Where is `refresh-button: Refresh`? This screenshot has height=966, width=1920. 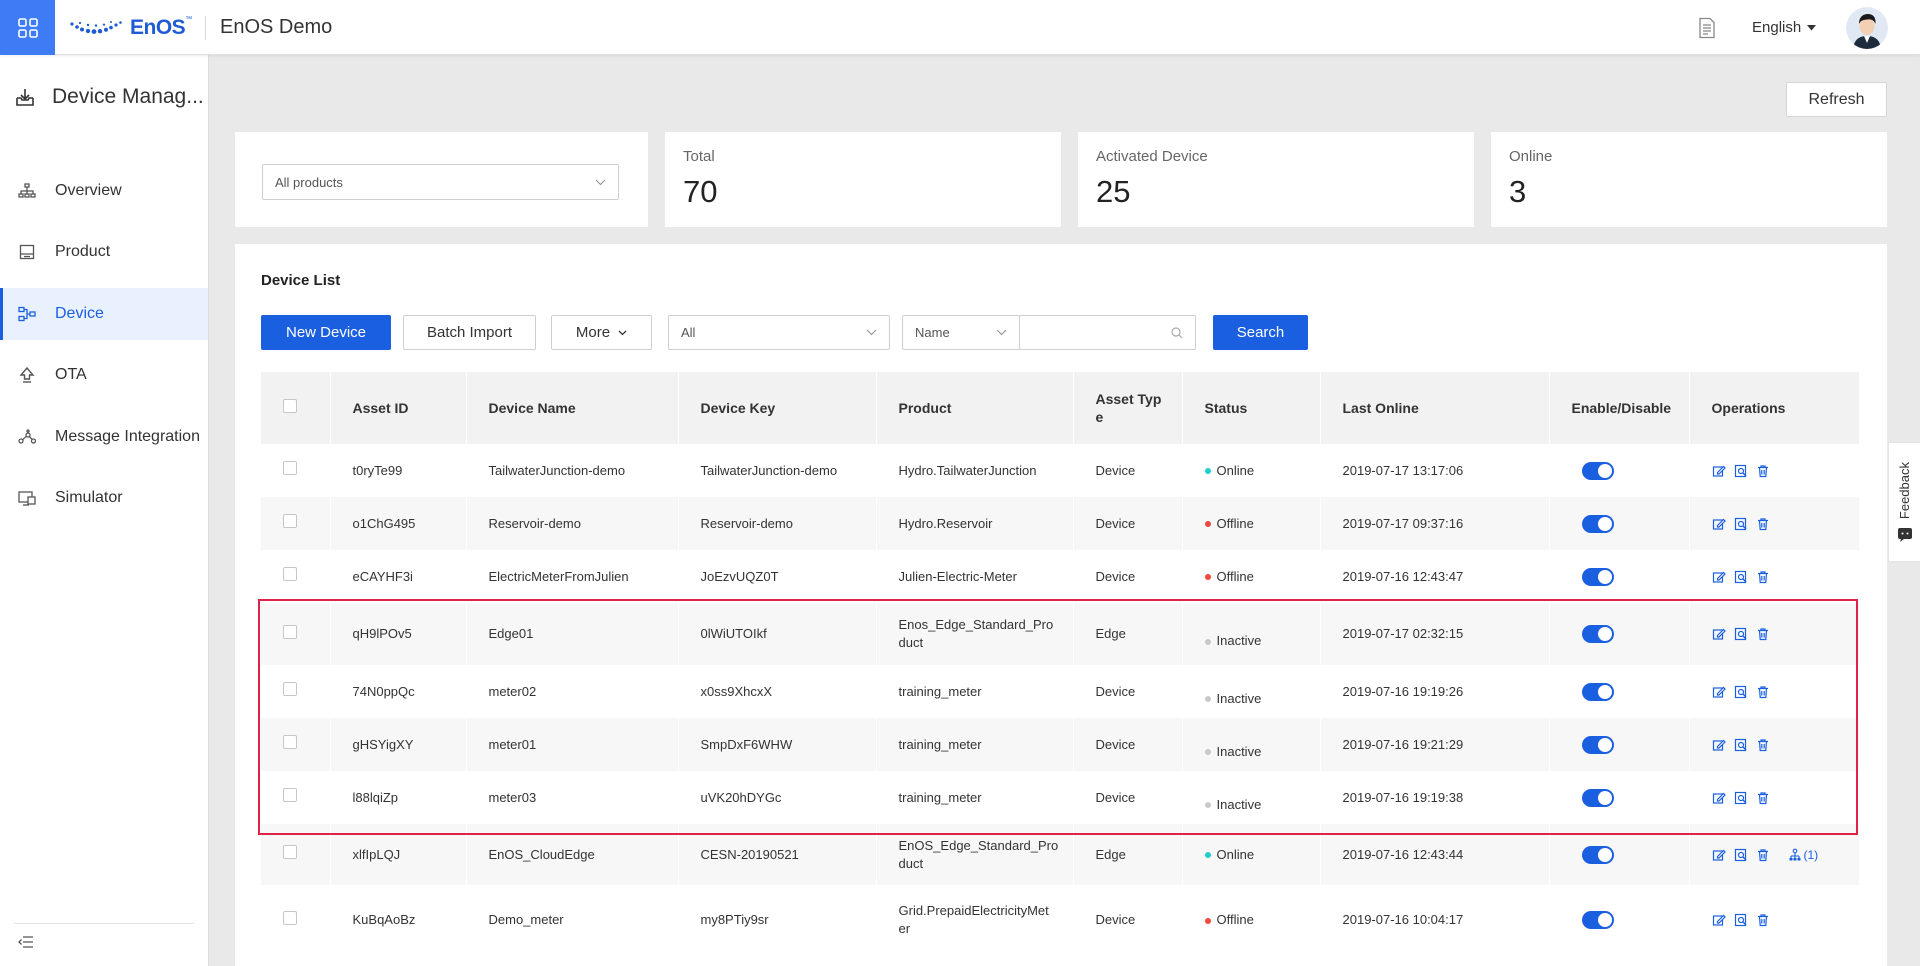 refresh-button: Refresh is located at coordinates (1836, 99).